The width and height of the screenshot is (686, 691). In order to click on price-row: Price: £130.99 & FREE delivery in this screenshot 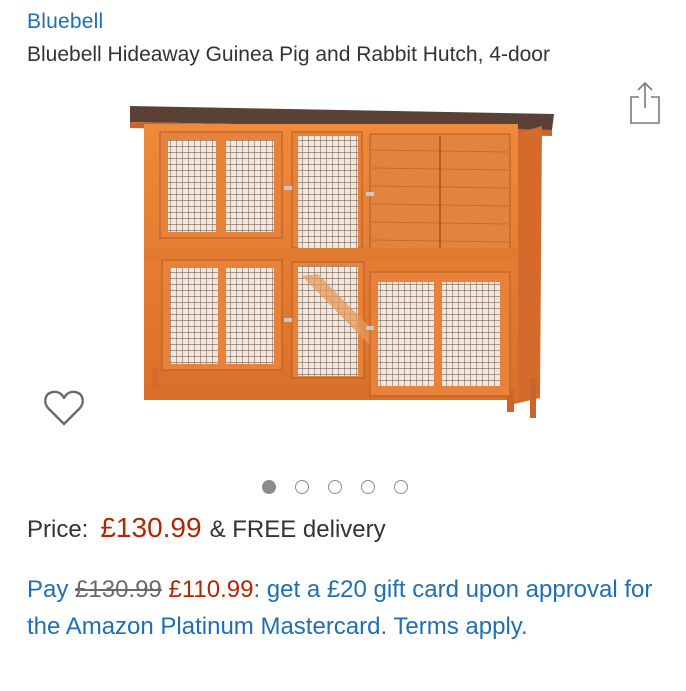, I will do `click(206, 528)`.